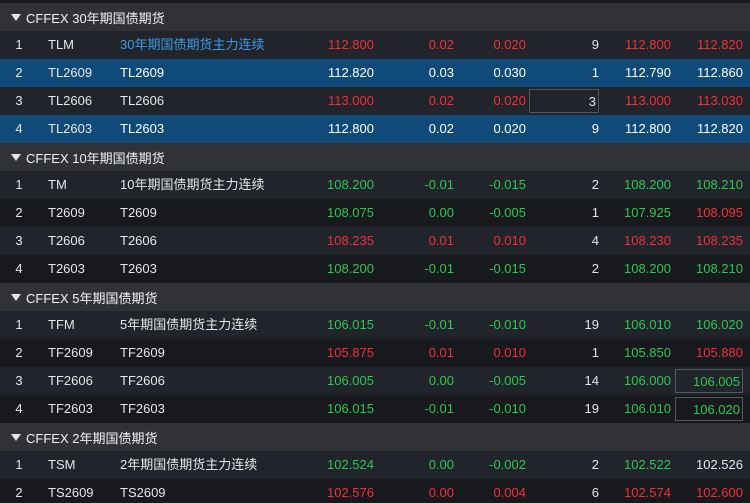 The width and height of the screenshot is (750, 503). I want to click on contract-name-cell: TL2606, so click(142, 100).